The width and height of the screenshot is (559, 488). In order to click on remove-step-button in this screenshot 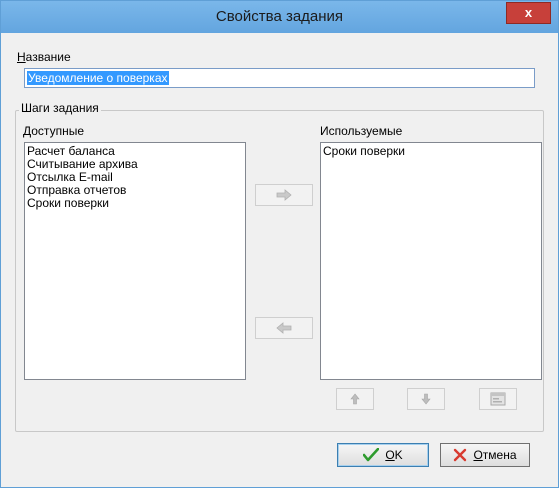, I will do `click(284, 328)`.